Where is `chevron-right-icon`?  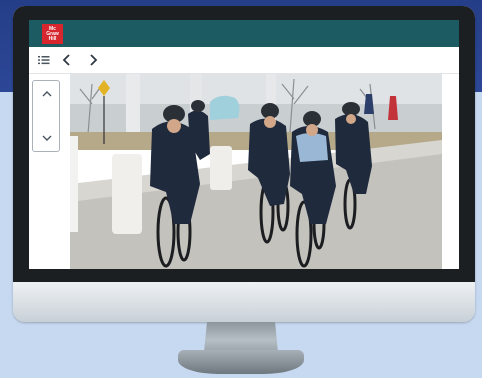 chevron-right-icon is located at coordinates (93, 60).